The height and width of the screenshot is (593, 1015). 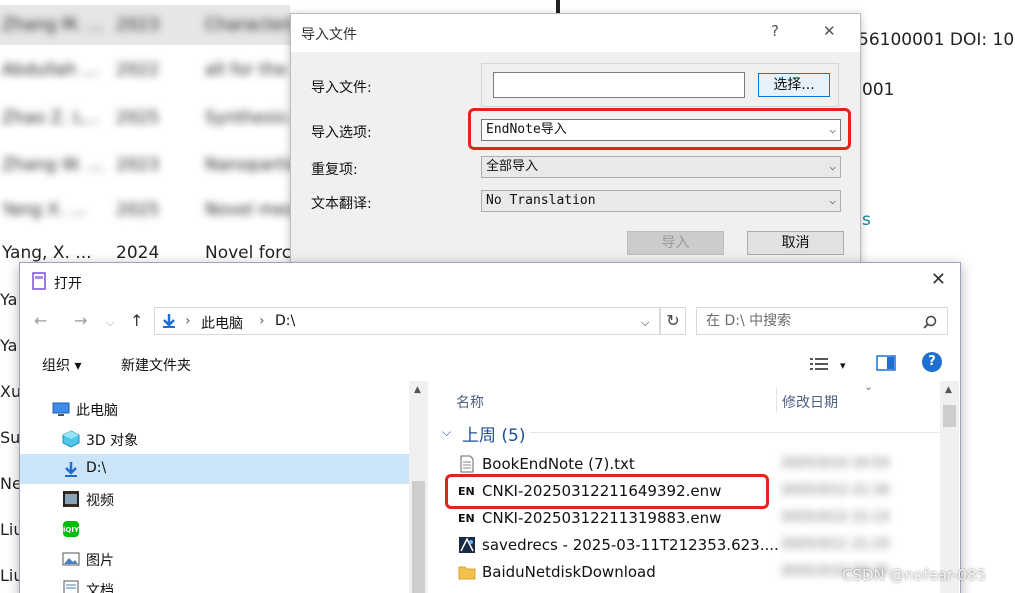 I want to click on nav-pane-scroll-thumb, so click(x=418, y=537).